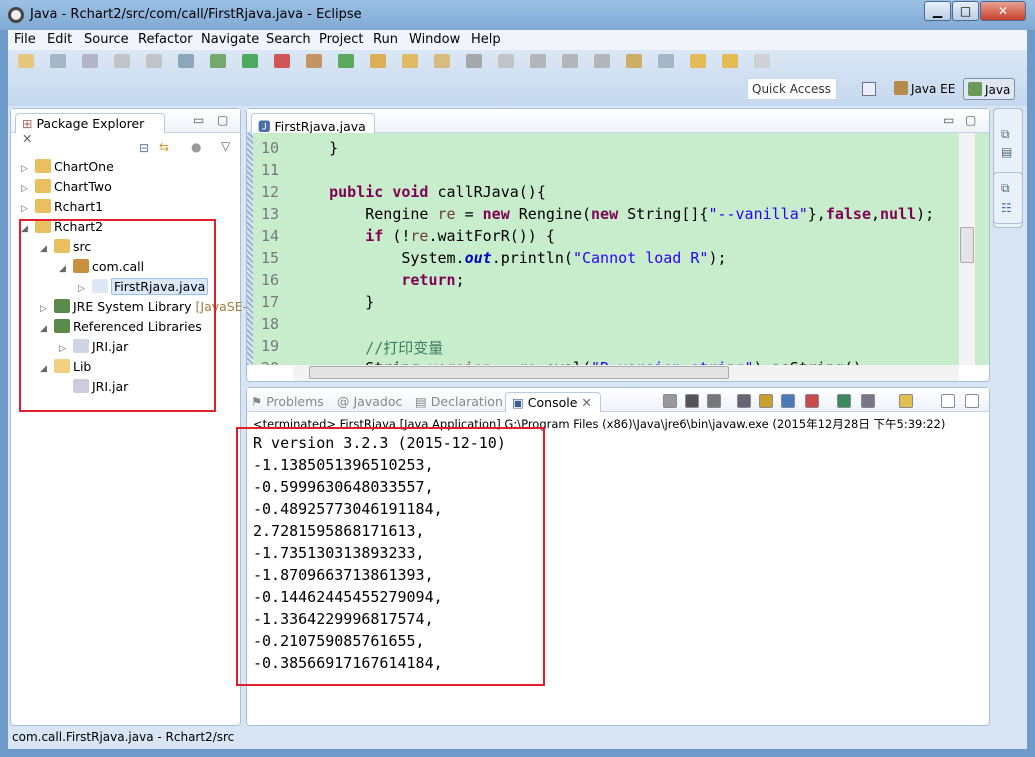 The height and width of the screenshot is (757, 1035). I want to click on open-console-icon, so click(906, 401).